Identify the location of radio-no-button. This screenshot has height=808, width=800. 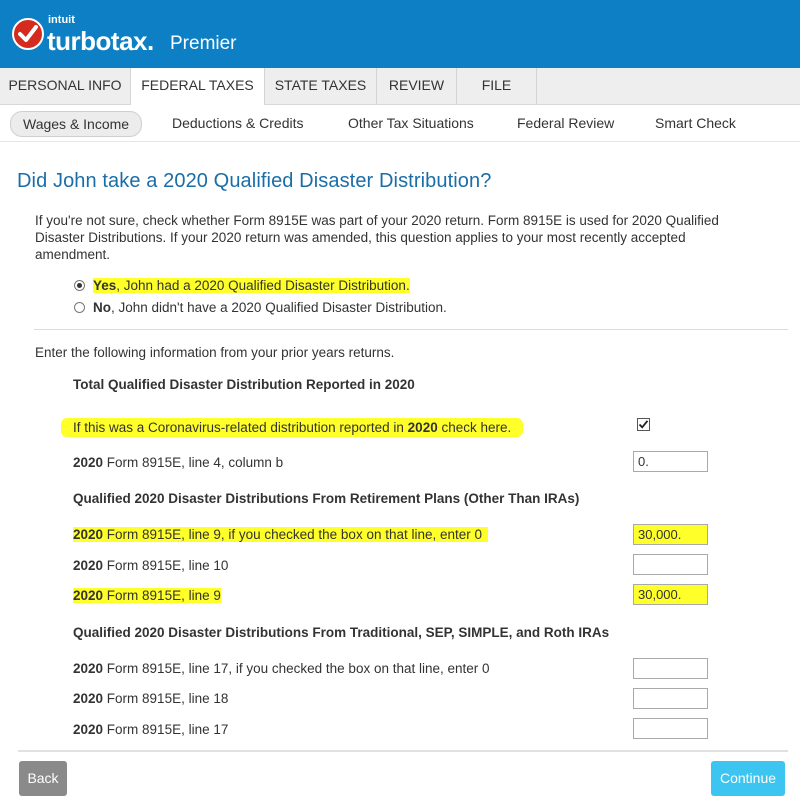
(79, 307).